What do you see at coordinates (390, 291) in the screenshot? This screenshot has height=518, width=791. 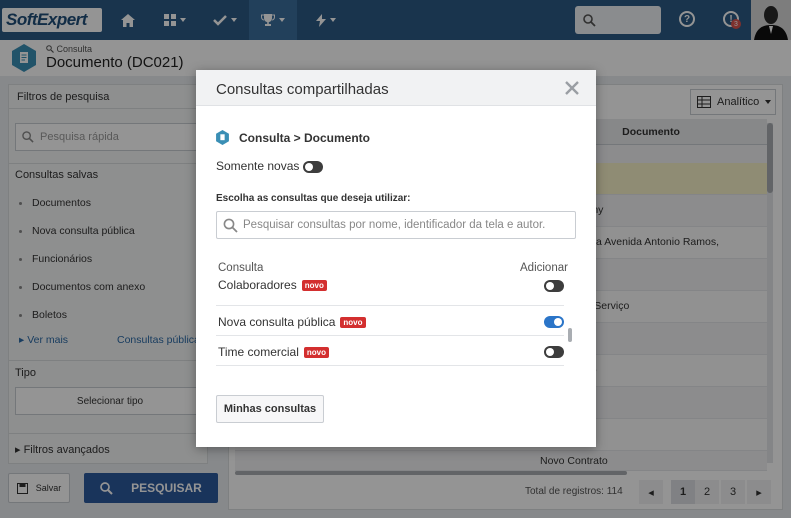 I see `list-item: Colaboradores novo` at bounding box center [390, 291].